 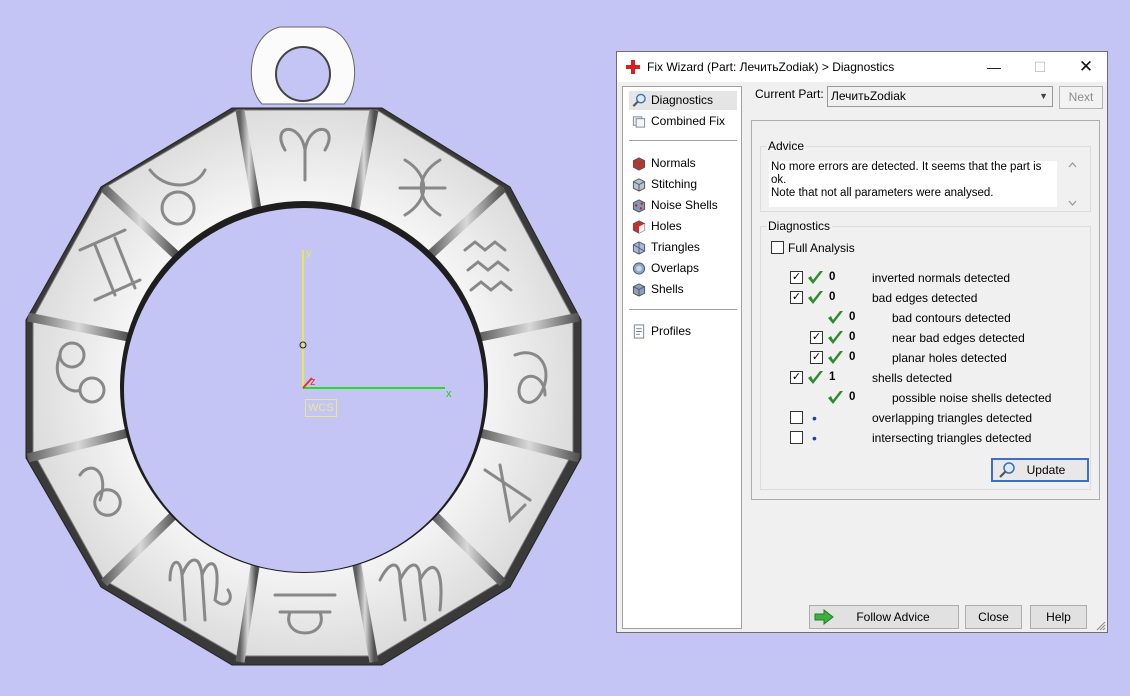 I want to click on nav-item-normals: Normals, so click(x=683, y=163).